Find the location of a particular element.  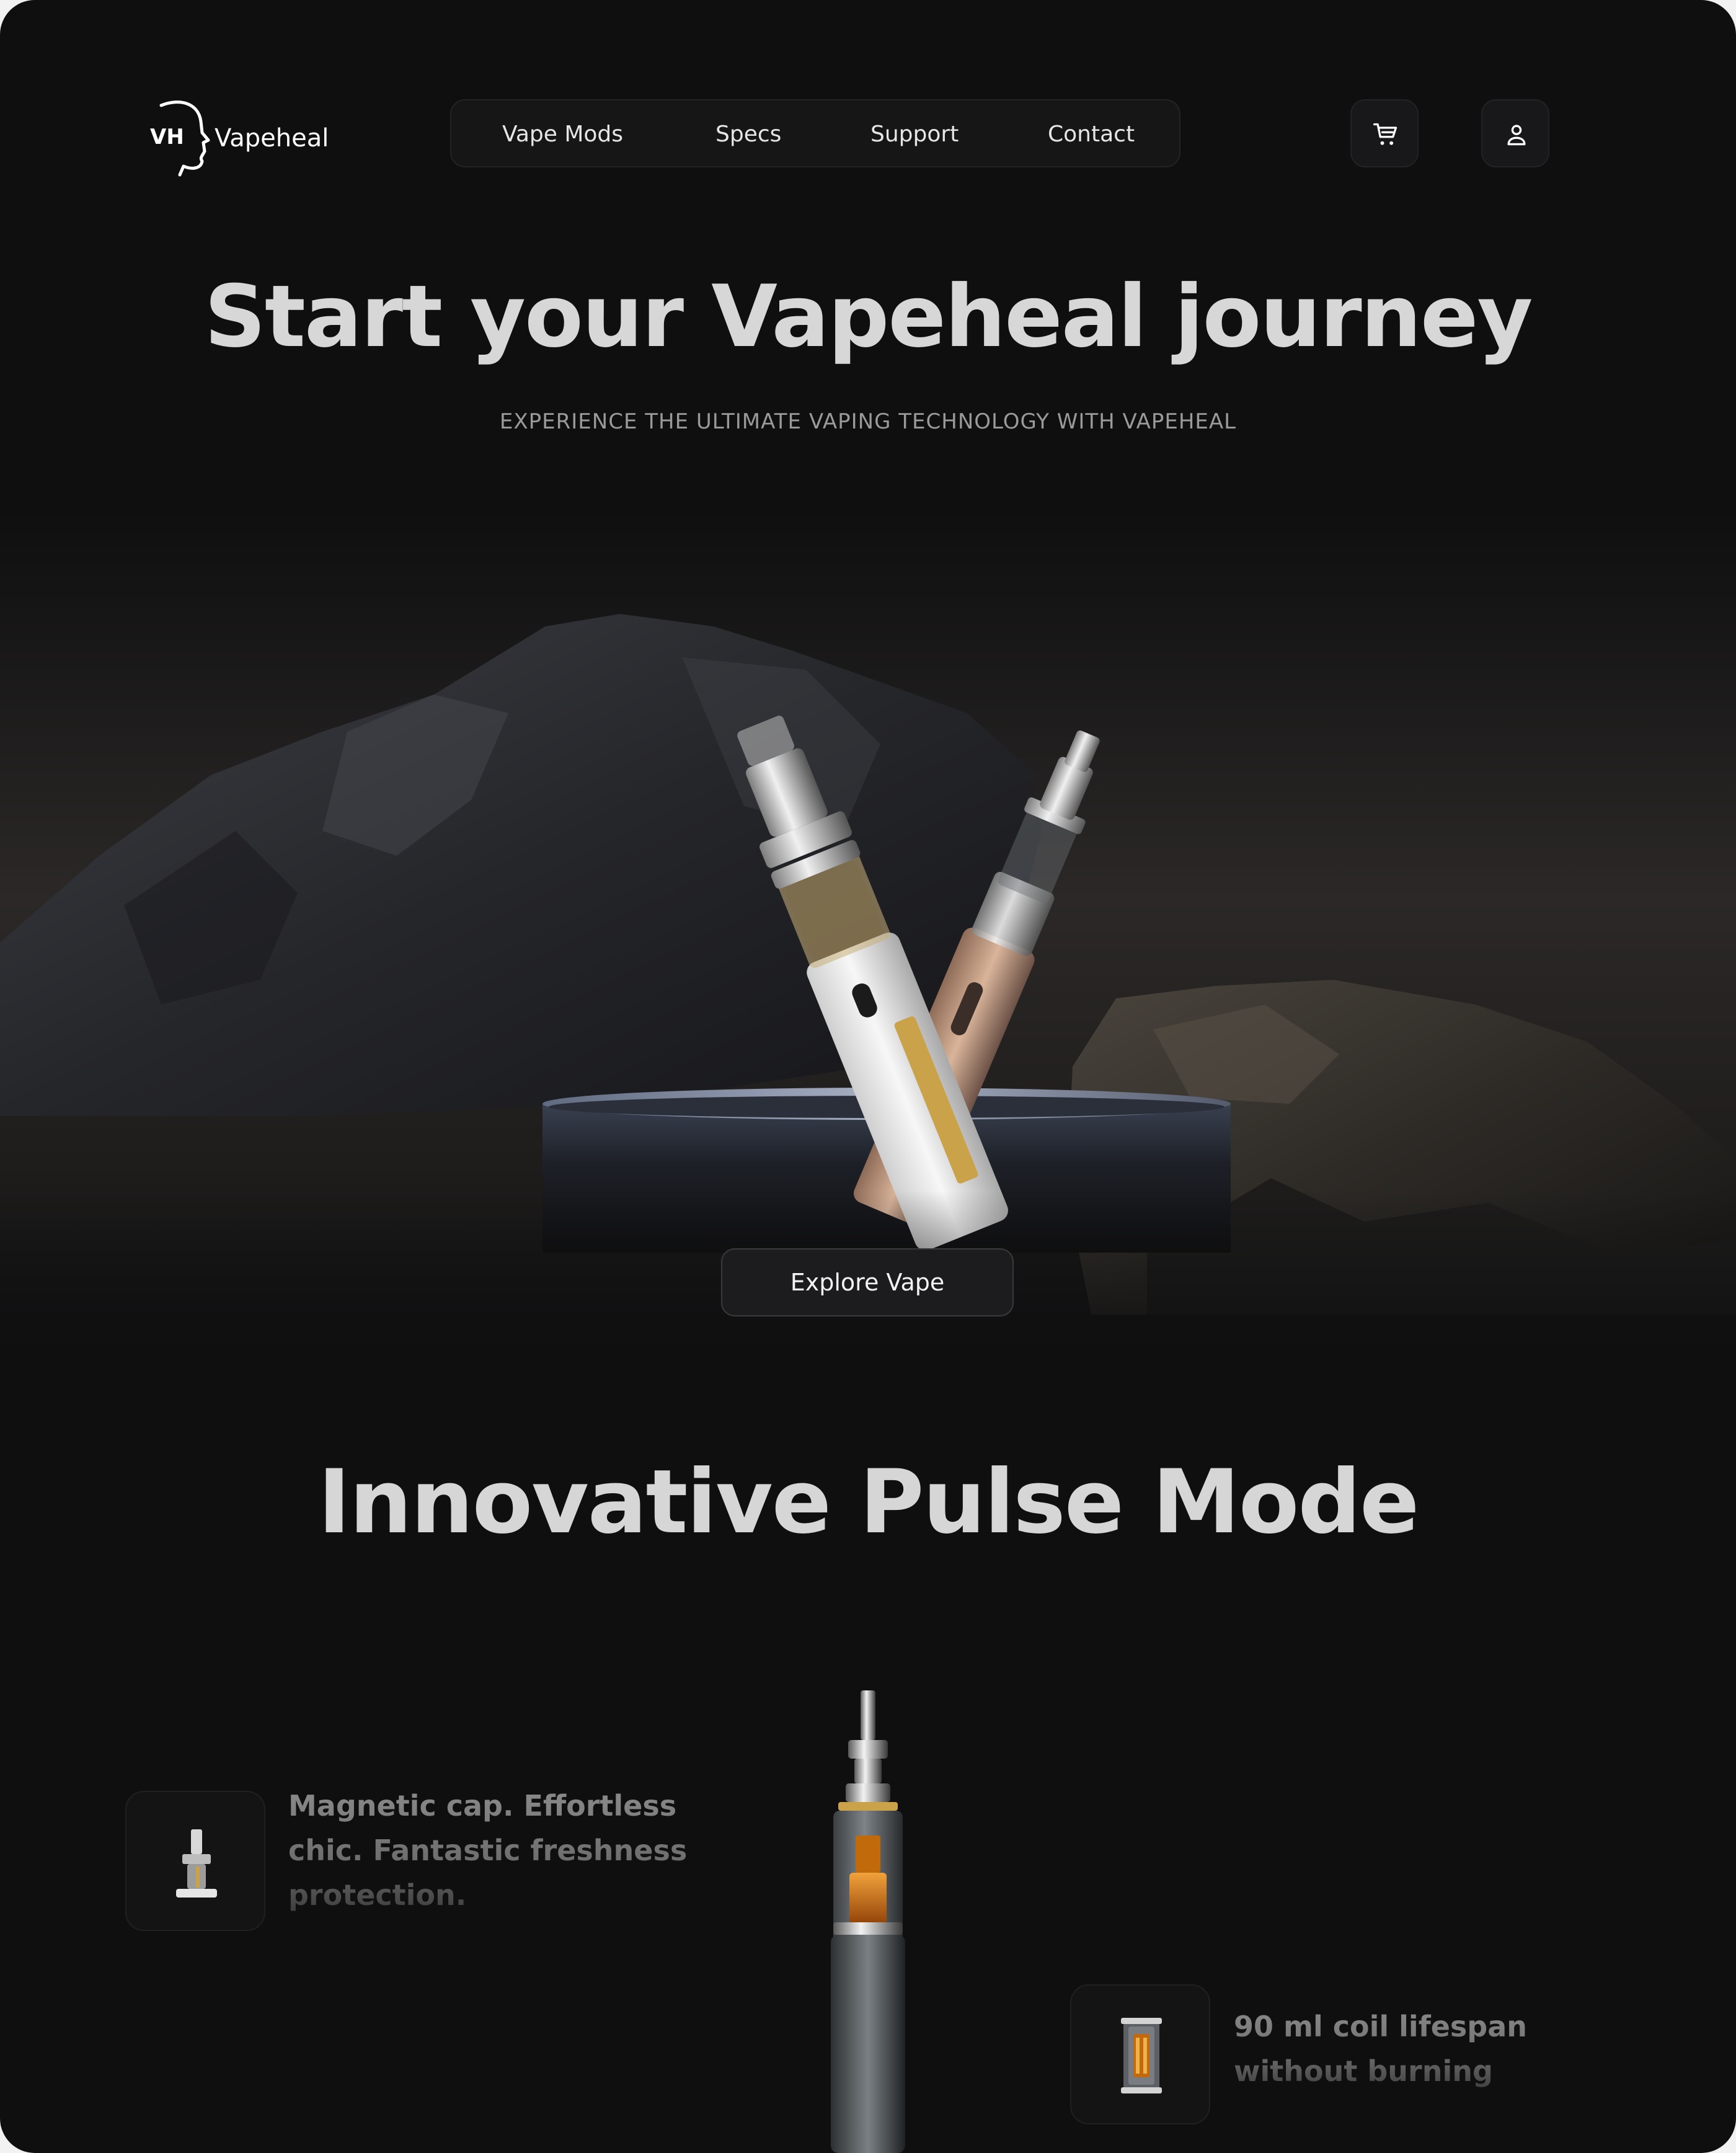

face-profile-logo-icon: VH is located at coordinates (180, 139).